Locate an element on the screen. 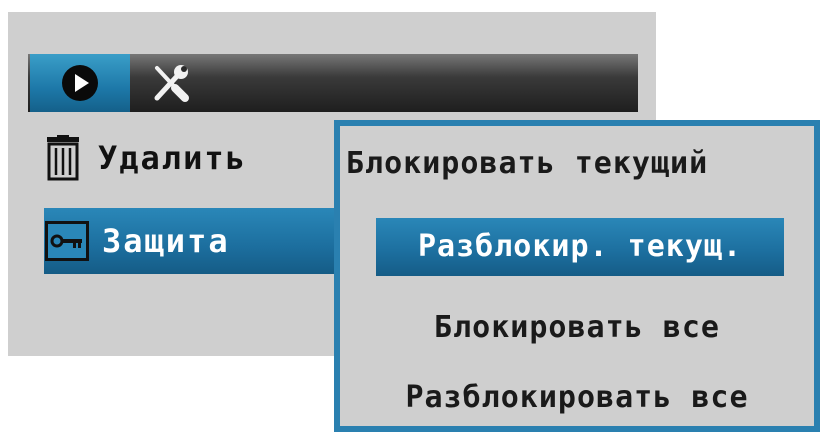 This screenshot has width=824, height=436. tab-playback is located at coordinates (80, 83).